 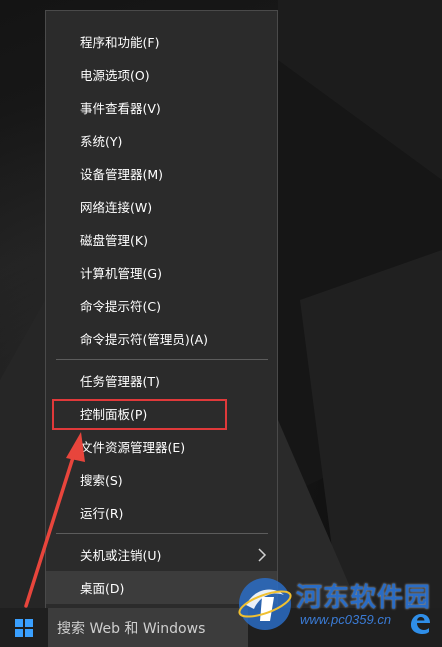 I want to click on watermark-url: www.pc0359.cn, so click(x=346, y=619).